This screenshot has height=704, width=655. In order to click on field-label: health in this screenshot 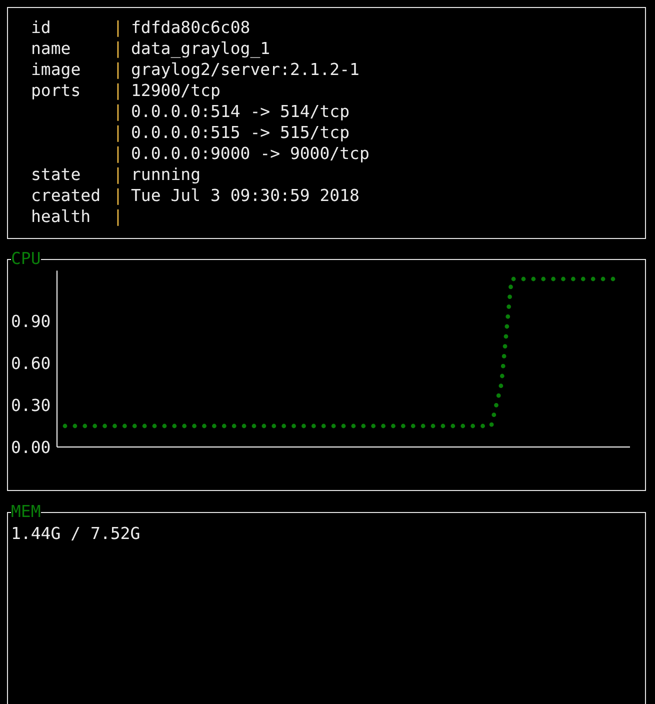, I will do `click(61, 216)`.